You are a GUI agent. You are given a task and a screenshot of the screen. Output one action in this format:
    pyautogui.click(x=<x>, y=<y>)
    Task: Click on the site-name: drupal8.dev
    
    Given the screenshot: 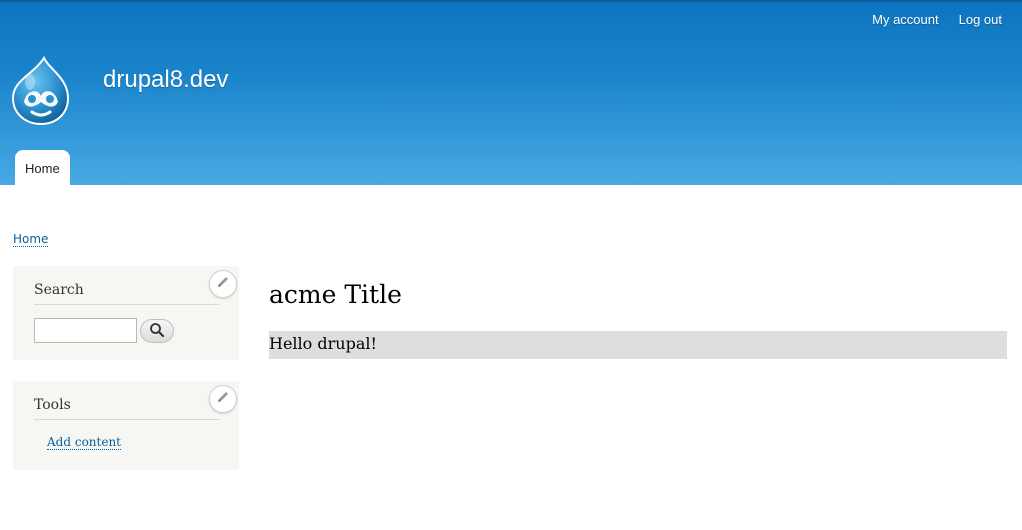 What is the action you would take?
    pyautogui.click(x=165, y=80)
    